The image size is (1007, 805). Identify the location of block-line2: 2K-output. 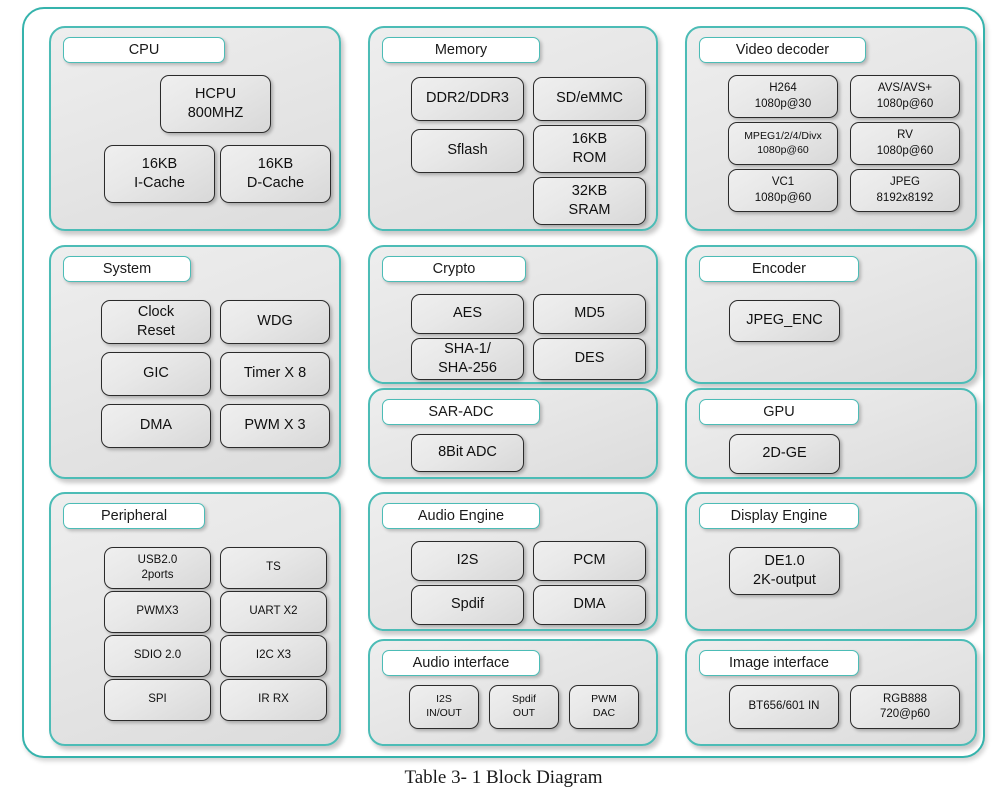
(784, 580).